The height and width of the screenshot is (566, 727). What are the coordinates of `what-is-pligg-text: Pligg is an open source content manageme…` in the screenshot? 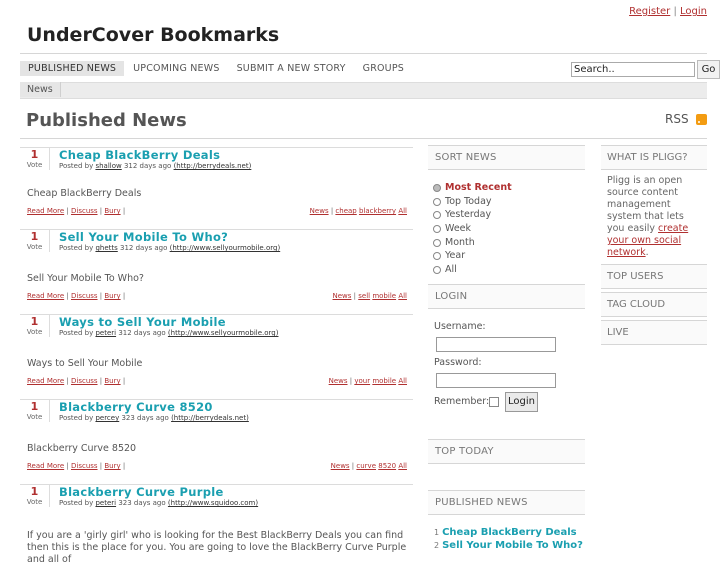 It's located at (654, 214).